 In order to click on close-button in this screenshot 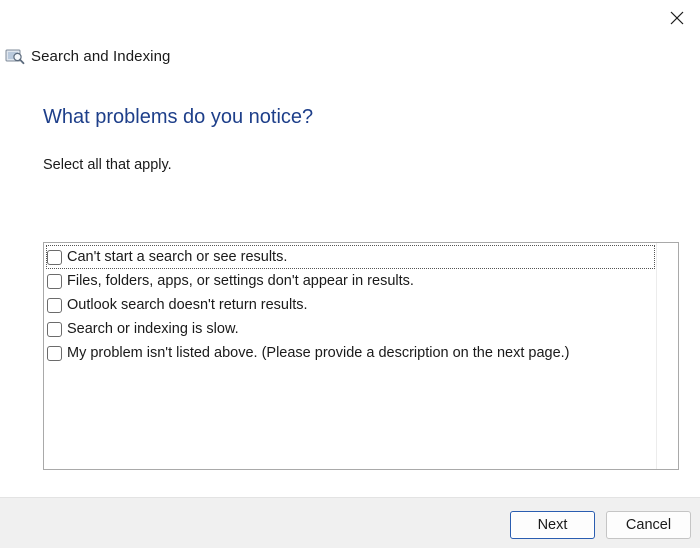, I will do `click(677, 18)`.